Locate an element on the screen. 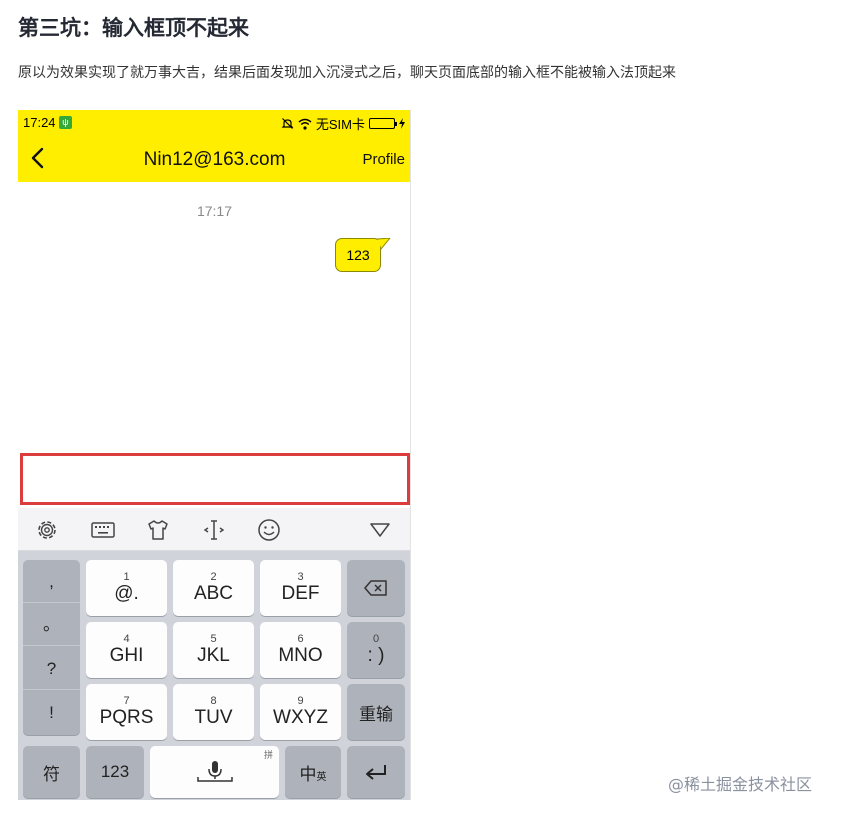 The height and width of the screenshot is (815, 852). key-5-letters: JKL is located at coordinates (213, 655).